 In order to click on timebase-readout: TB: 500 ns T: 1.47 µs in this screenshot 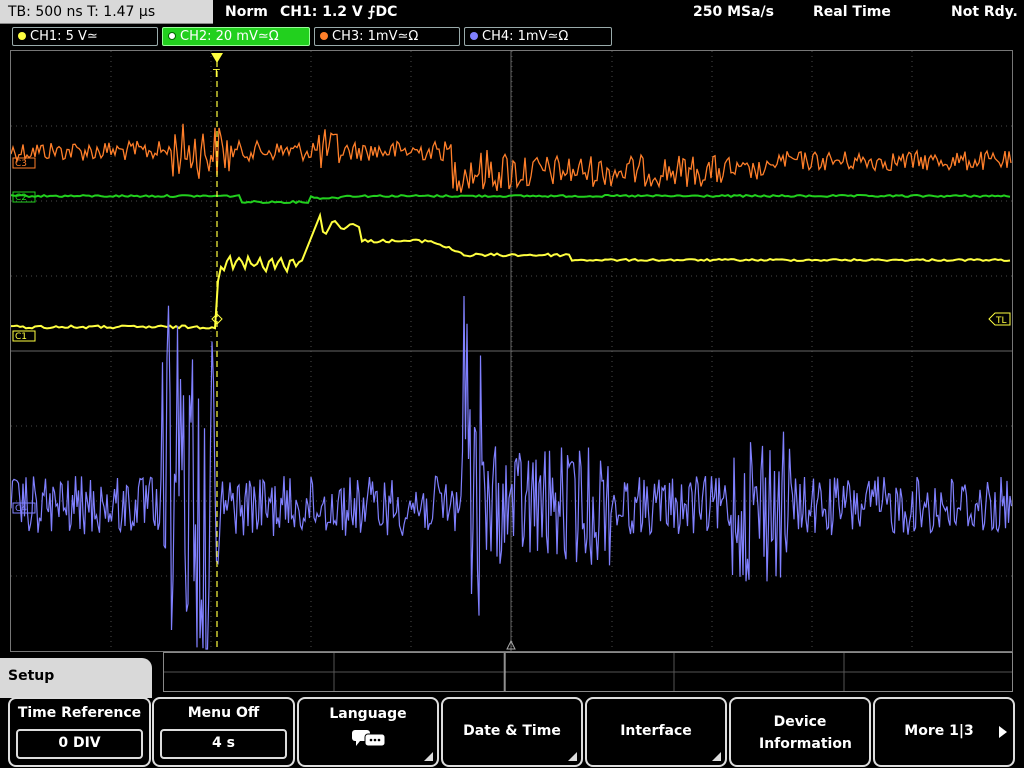, I will do `click(106, 12)`.